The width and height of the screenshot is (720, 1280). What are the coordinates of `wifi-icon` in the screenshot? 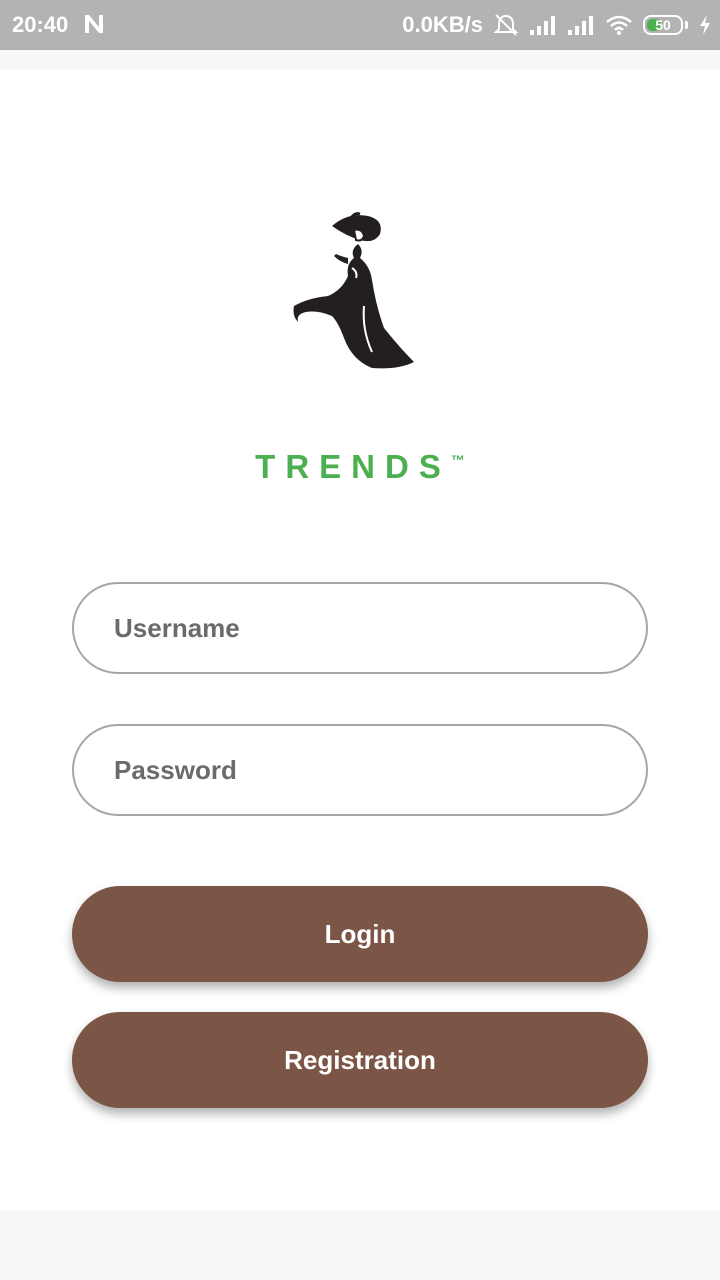 It's located at (619, 25).